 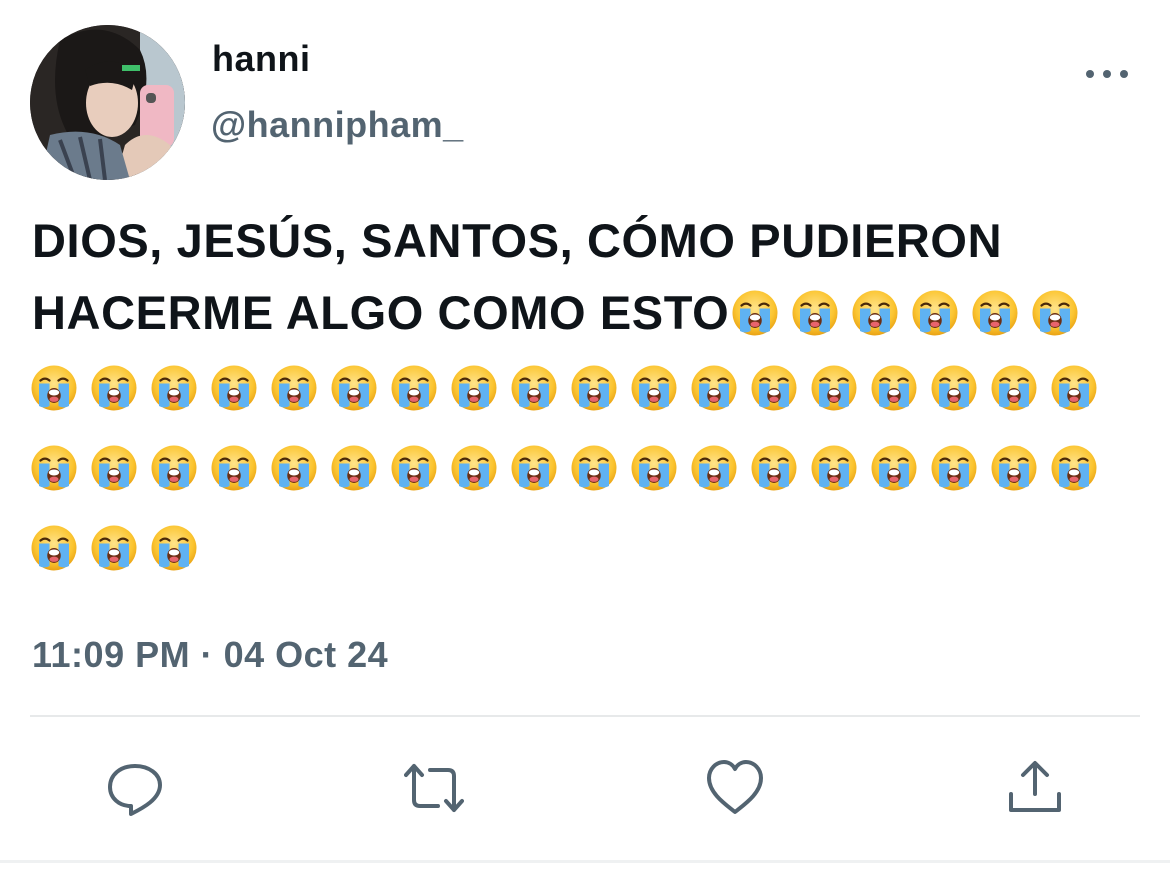 What do you see at coordinates (905, 313) in the screenshot?
I see `line-2-emojis` at bounding box center [905, 313].